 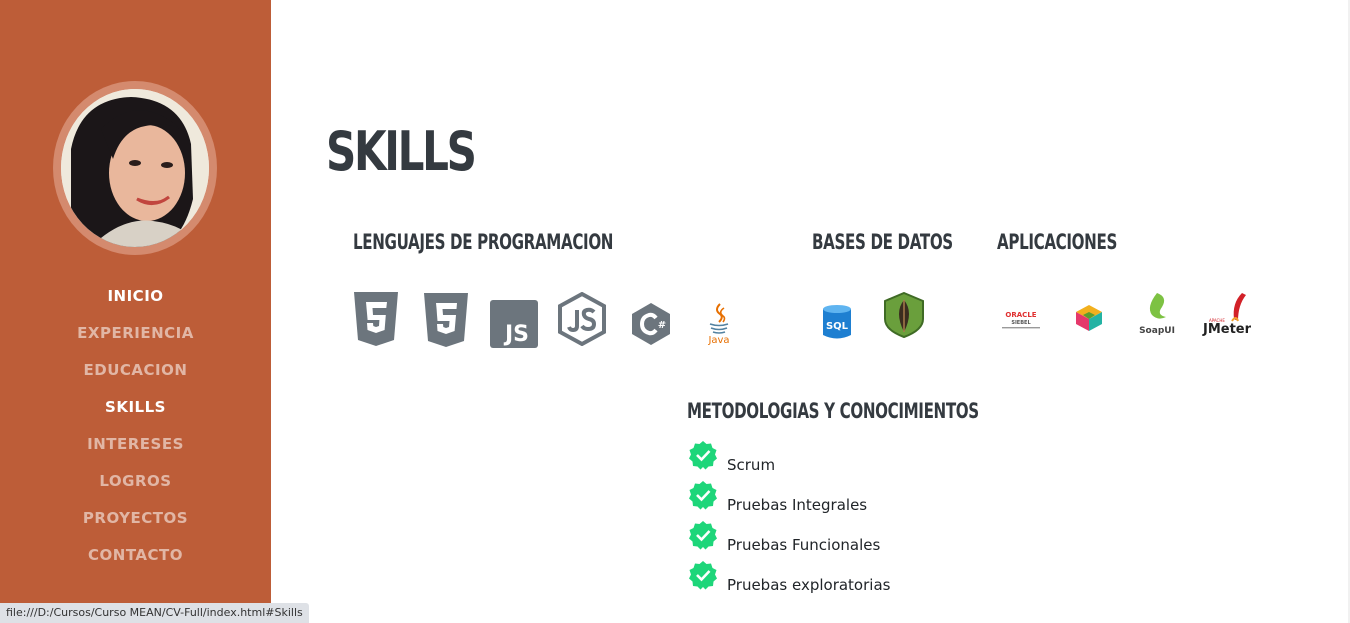 What do you see at coordinates (135, 333) in the screenshot?
I see `nav-item-experiencia: EXPERIENCIA` at bounding box center [135, 333].